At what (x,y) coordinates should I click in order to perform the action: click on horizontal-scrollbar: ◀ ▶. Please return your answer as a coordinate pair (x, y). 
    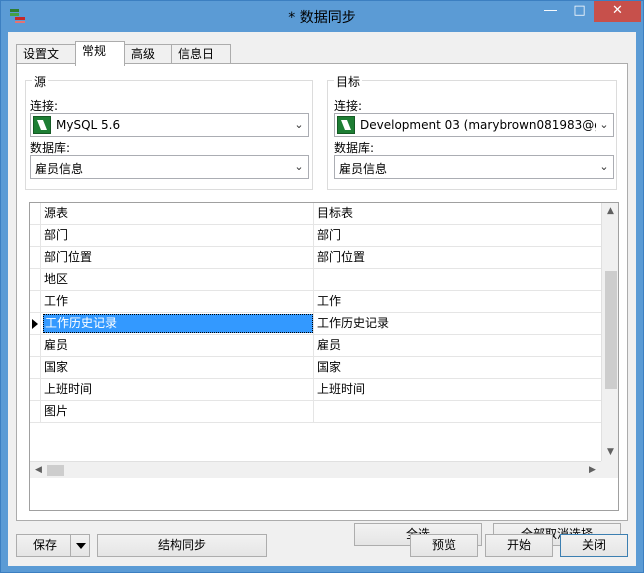
    Looking at the image, I should click on (315, 469).